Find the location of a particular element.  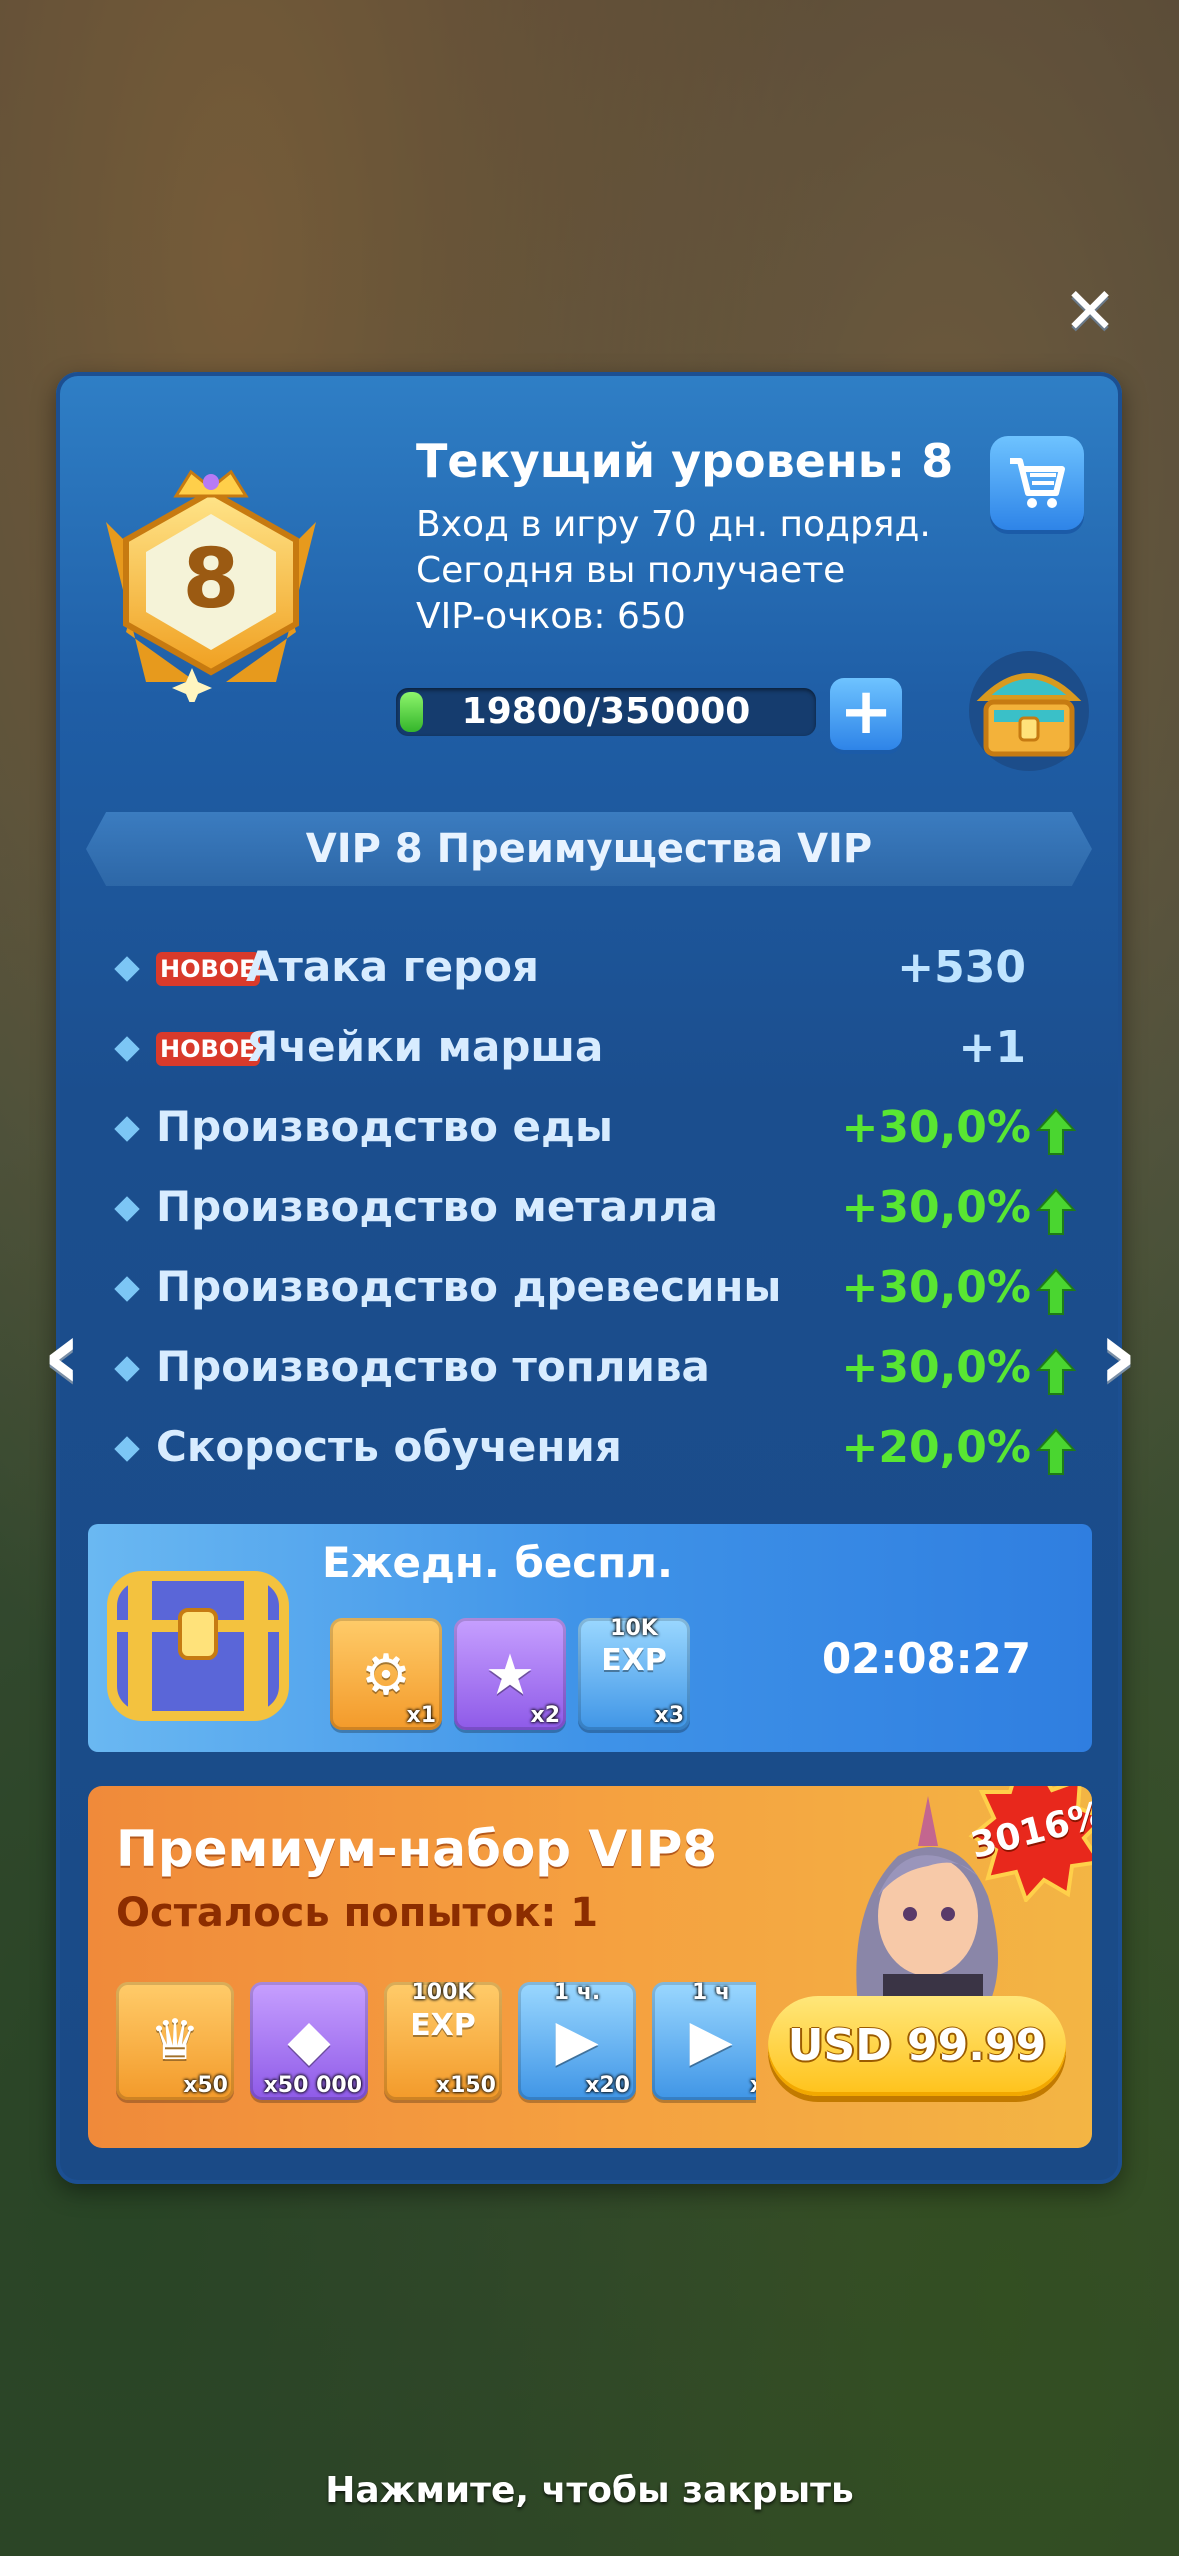

daily-free-card: Ежедн. беспл. ⚙ x1 ★ x2 EXP 10K x3 02:08:27 is located at coordinates (590, 1638).